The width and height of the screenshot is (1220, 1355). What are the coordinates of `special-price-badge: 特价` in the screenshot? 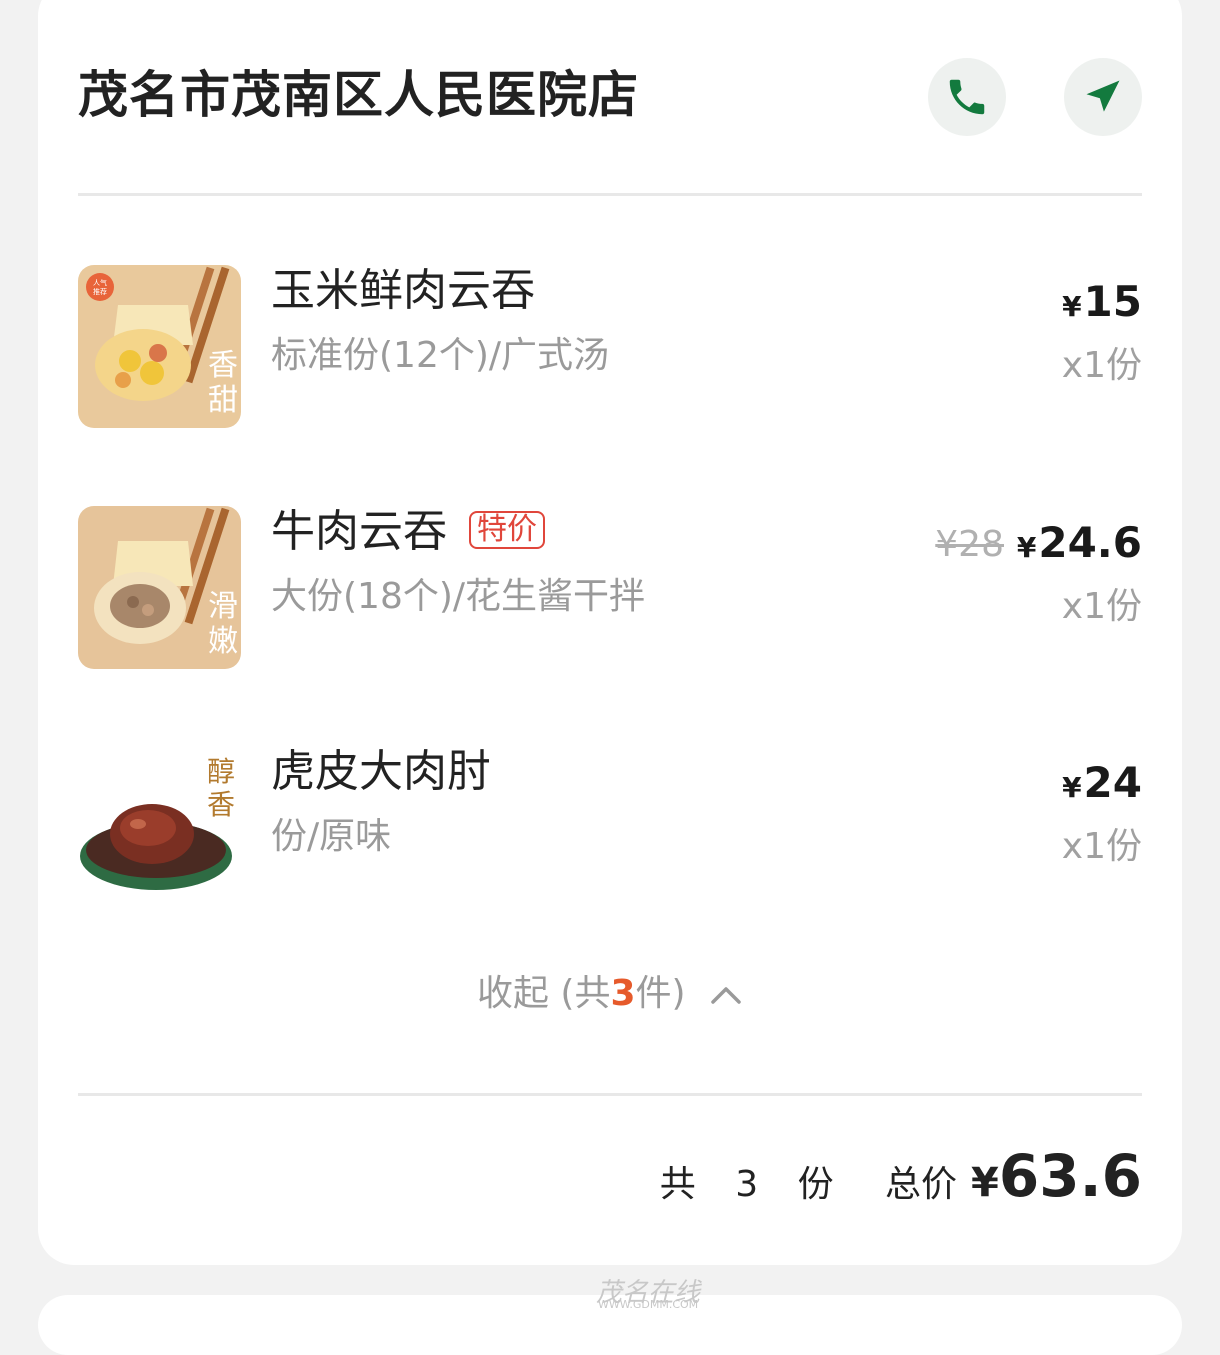 It's located at (507, 530).